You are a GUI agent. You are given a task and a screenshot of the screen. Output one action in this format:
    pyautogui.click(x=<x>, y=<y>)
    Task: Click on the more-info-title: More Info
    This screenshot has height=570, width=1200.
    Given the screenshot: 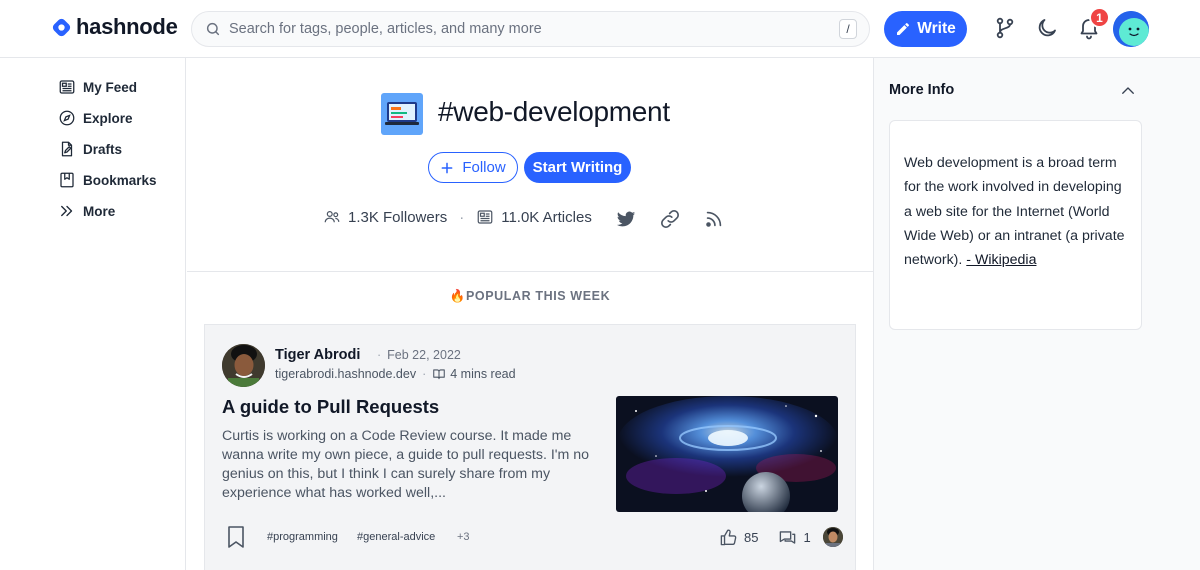 What is the action you would take?
    pyautogui.click(x=922, y=90)
    